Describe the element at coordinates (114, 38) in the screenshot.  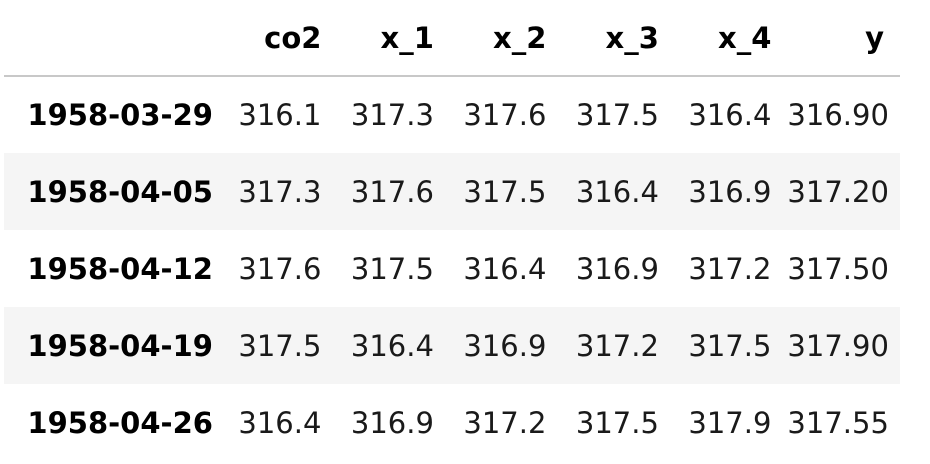
I see `index-header` at that location.